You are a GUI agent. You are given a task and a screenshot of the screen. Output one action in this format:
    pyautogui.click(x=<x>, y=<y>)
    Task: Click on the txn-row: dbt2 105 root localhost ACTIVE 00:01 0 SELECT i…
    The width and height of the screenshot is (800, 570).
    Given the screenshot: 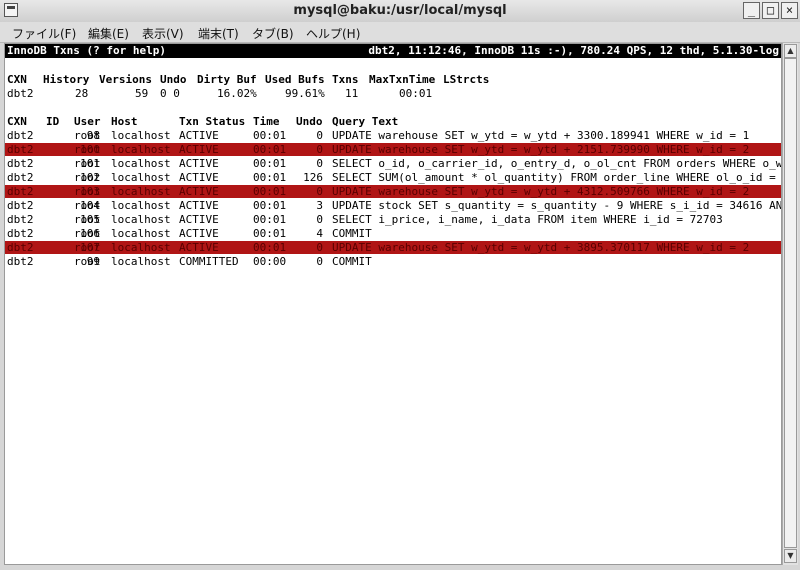 What is the action you would take?
    pyautogui.click(x=393, y=219)
    